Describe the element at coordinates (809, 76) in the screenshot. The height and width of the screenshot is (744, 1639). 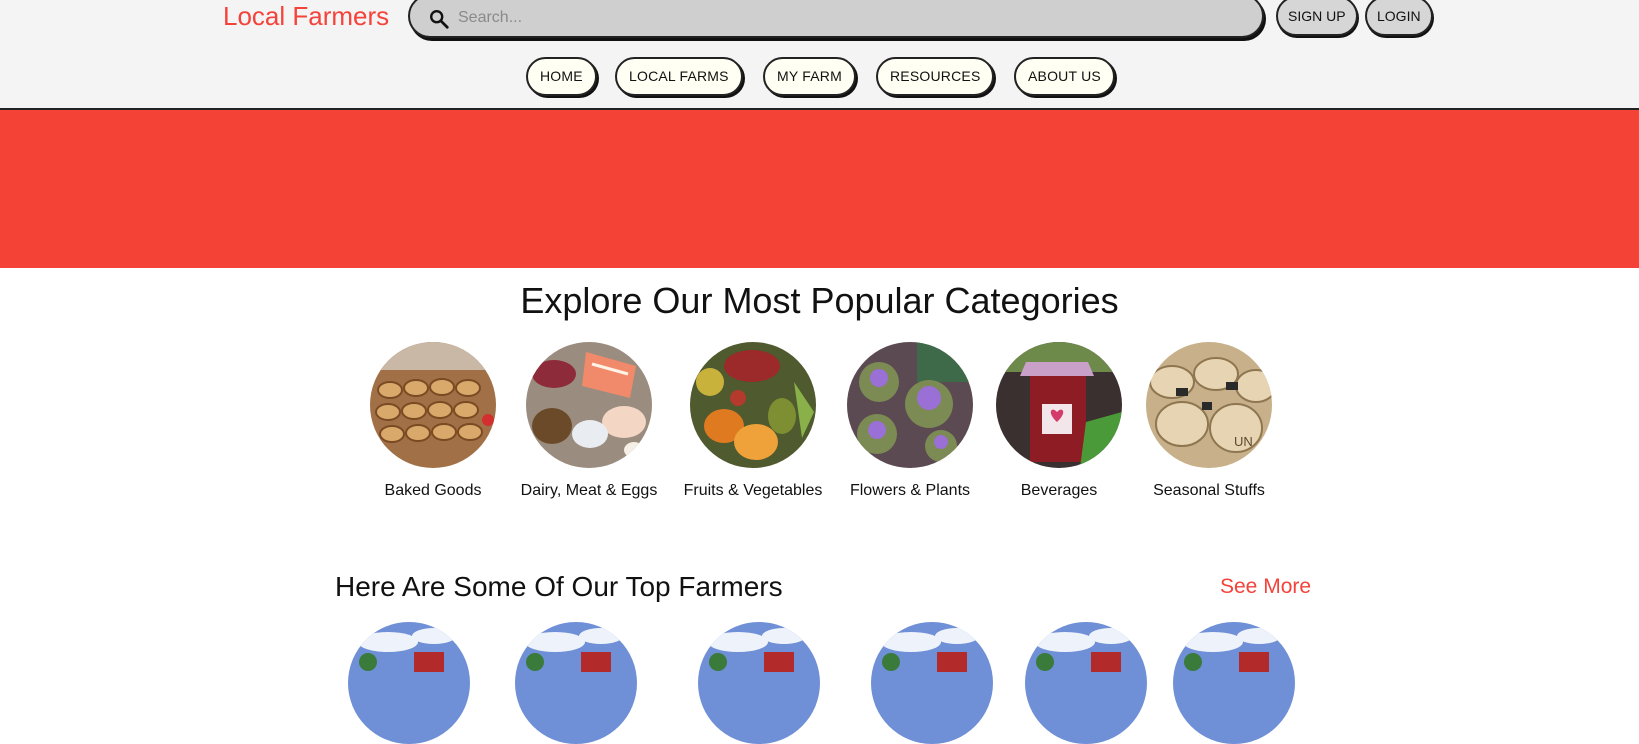
I see `nav-my-farm: MY FARM` at that location.